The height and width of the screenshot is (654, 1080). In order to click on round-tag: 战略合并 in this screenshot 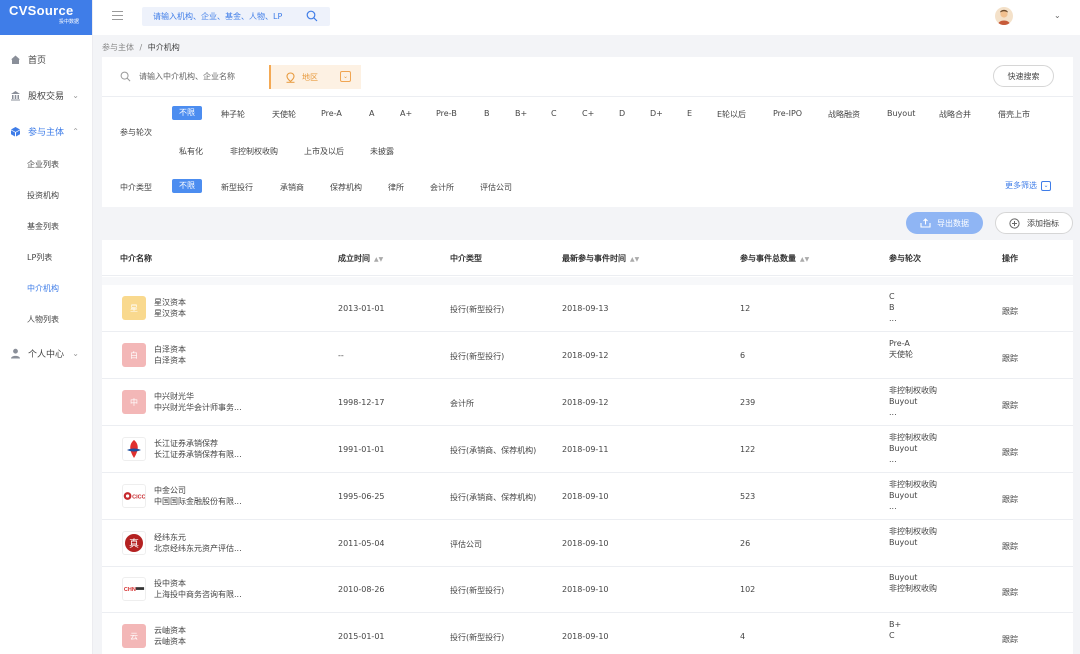, I will do `click(955, 114)`.